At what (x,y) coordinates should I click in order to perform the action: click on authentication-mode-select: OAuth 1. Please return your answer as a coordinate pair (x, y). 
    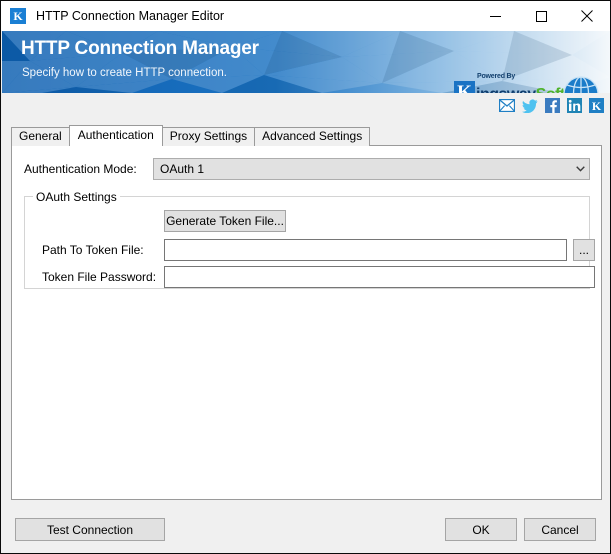
    Looking at the image, I should click on (371, 169).